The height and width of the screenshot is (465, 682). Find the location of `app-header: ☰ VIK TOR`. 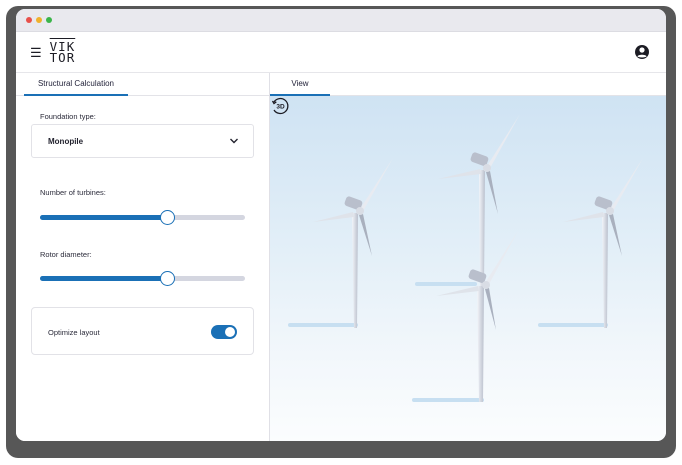

app-header: ☰ VIK TOR is located at coordinates (341, 52).